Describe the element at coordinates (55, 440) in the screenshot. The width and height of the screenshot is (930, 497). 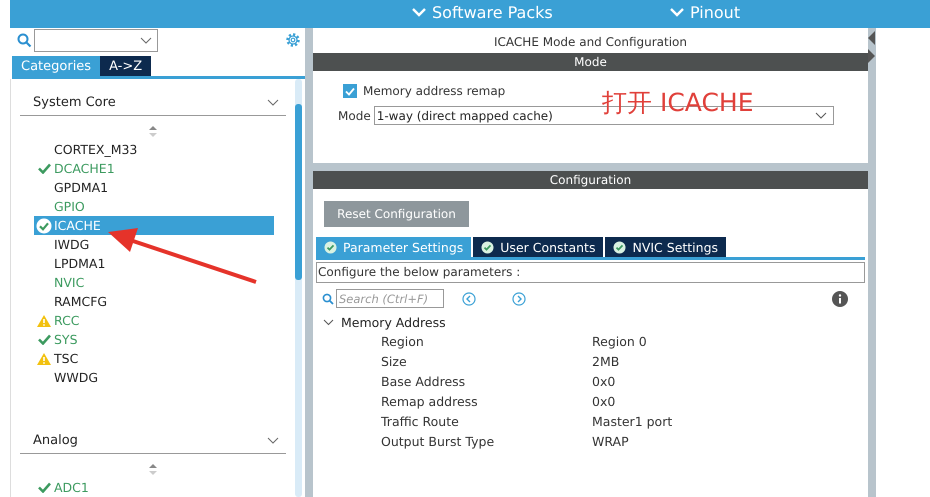
I see `category-title: Analog` at that location.